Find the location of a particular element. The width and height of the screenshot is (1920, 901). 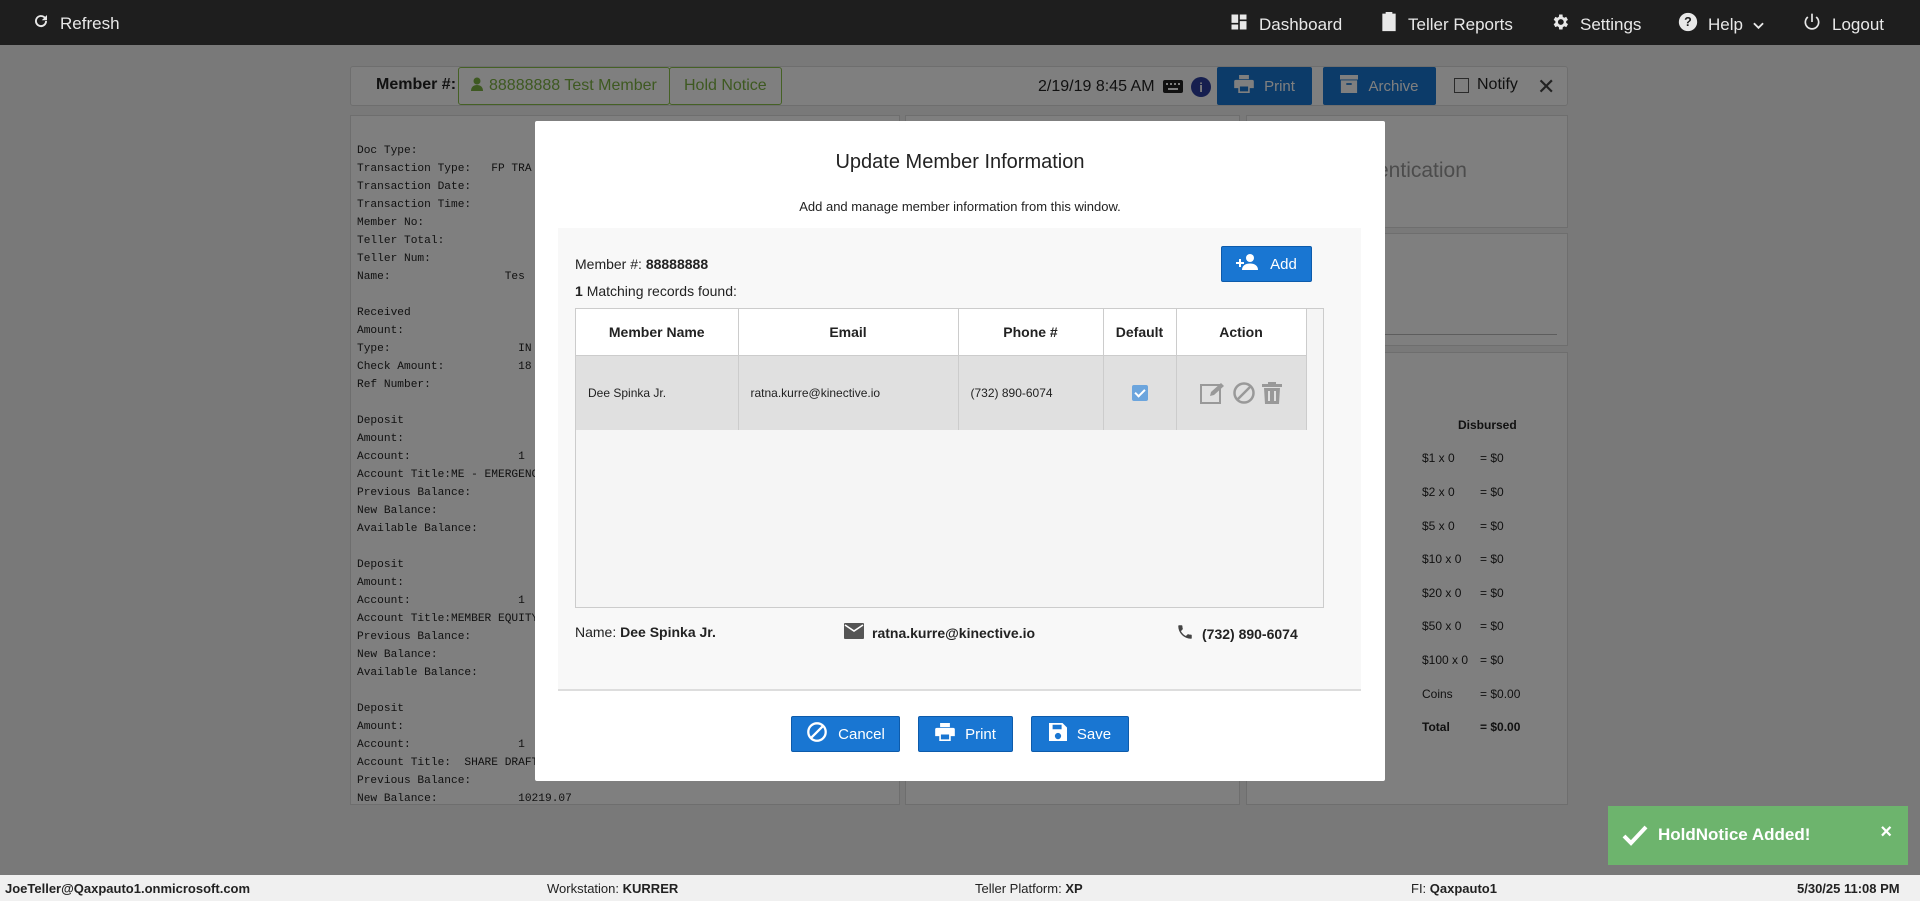

disable-icon is located at coordinates (1244, 393).